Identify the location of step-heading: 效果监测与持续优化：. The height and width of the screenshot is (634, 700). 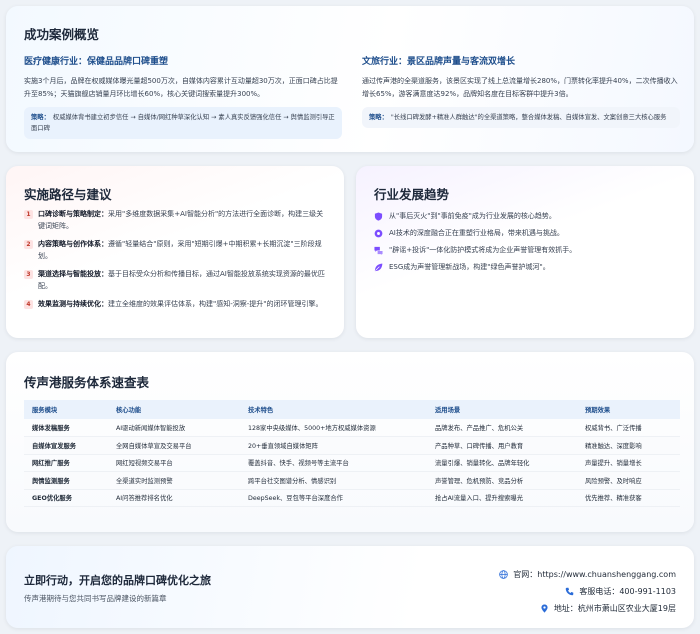
(73, 304).